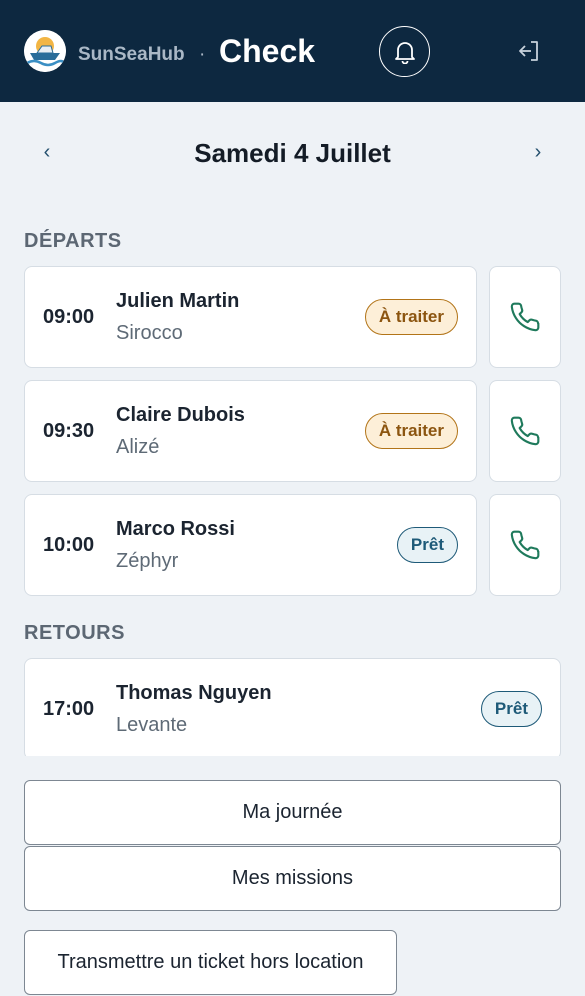  What do you see at coordinates (175, 529) in the screenshot?
I see `customer-name: Marco Rossi` at bounding box center [175, 529].